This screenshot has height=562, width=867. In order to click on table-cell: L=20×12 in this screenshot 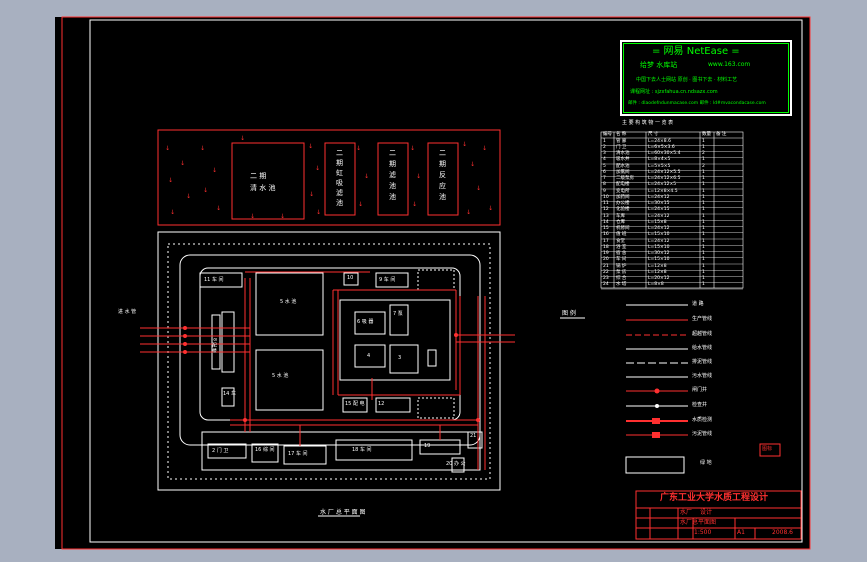, I will do `click(659, 278)`.